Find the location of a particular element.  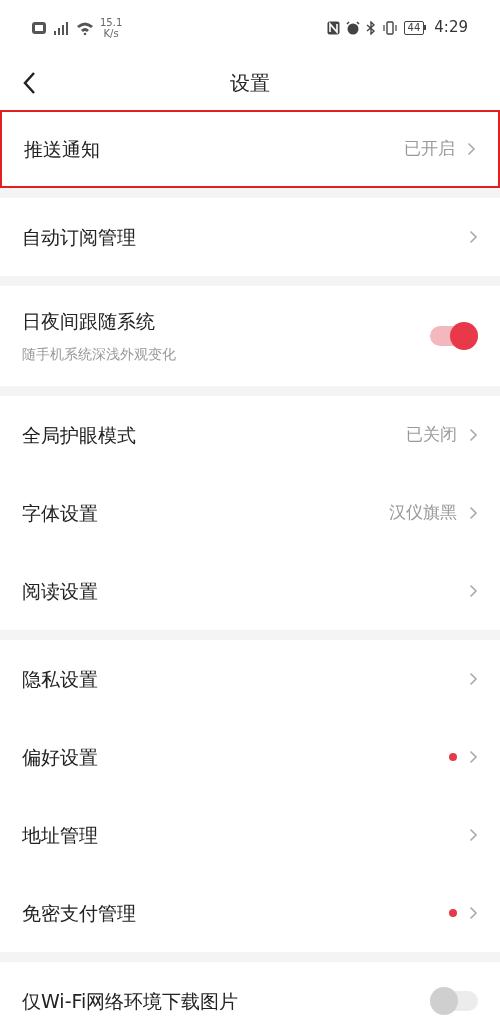

row-value: 汉仪旗黑 is located at coordinates (423, 513).